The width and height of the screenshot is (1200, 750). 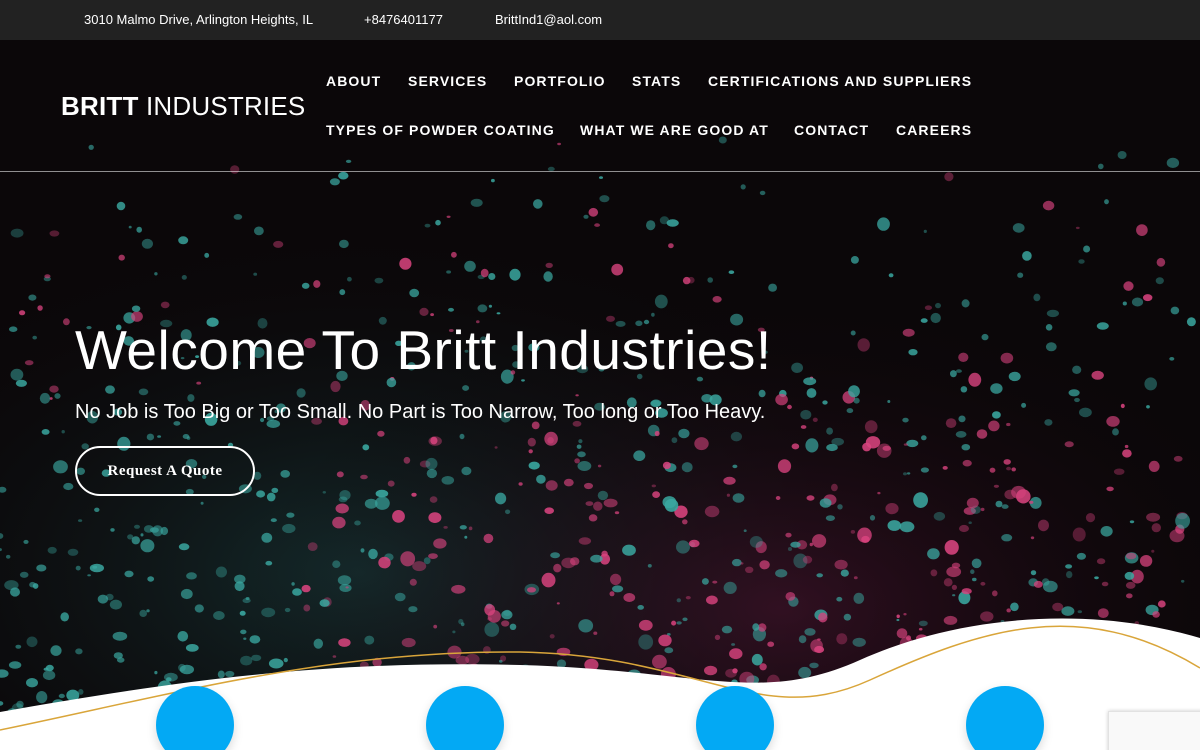 What do you see at coordinates (831, 130) in the screenshot?
I see `nav-contact: CONTACT` at bounding box center [831, 130].